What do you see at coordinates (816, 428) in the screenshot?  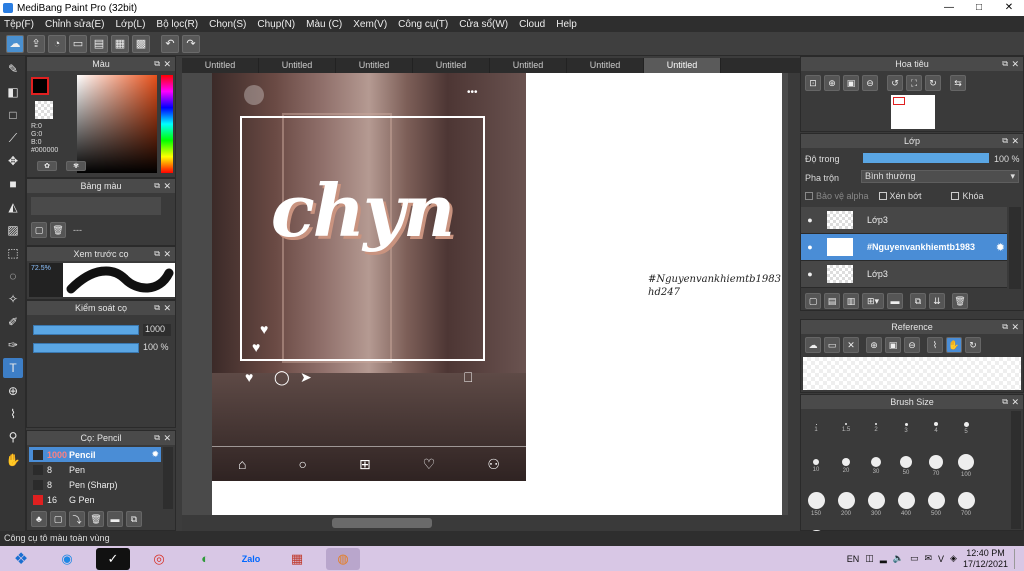 I see `brush-size-option: 1` at bounding box center [816, 428].